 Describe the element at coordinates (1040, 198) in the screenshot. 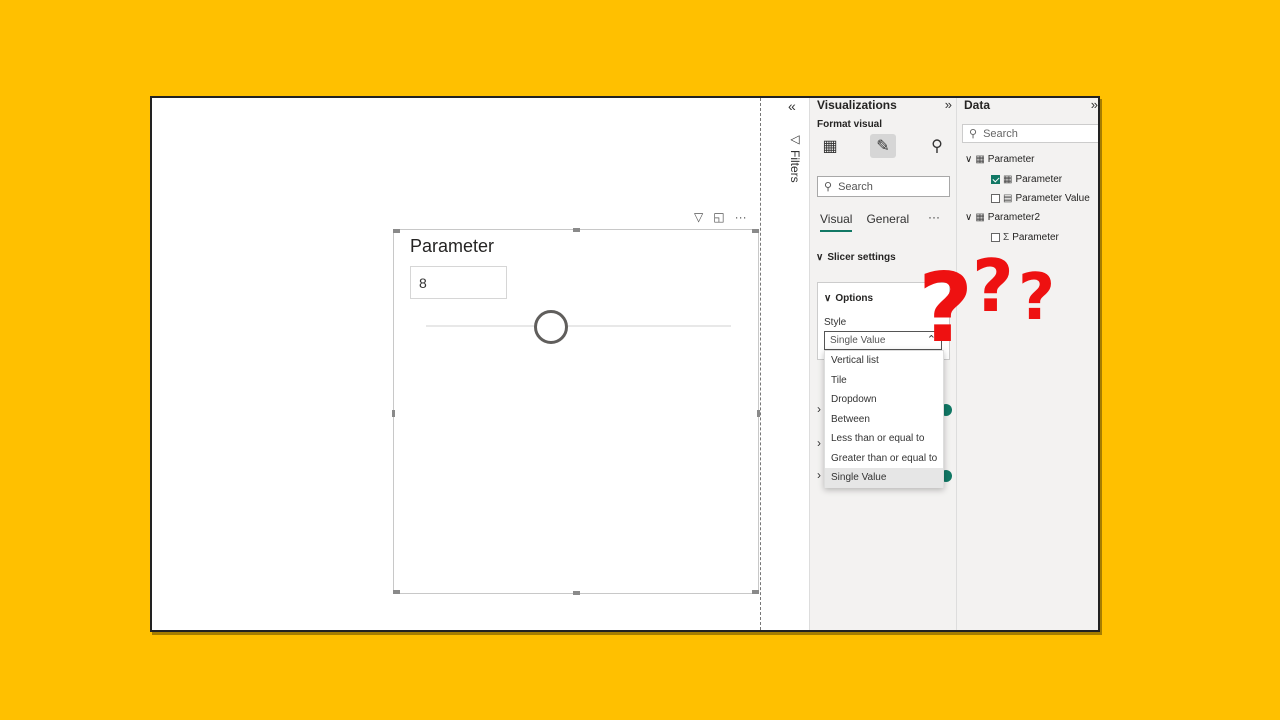

I see `field-row: ▤ Parameter Value` at that location.